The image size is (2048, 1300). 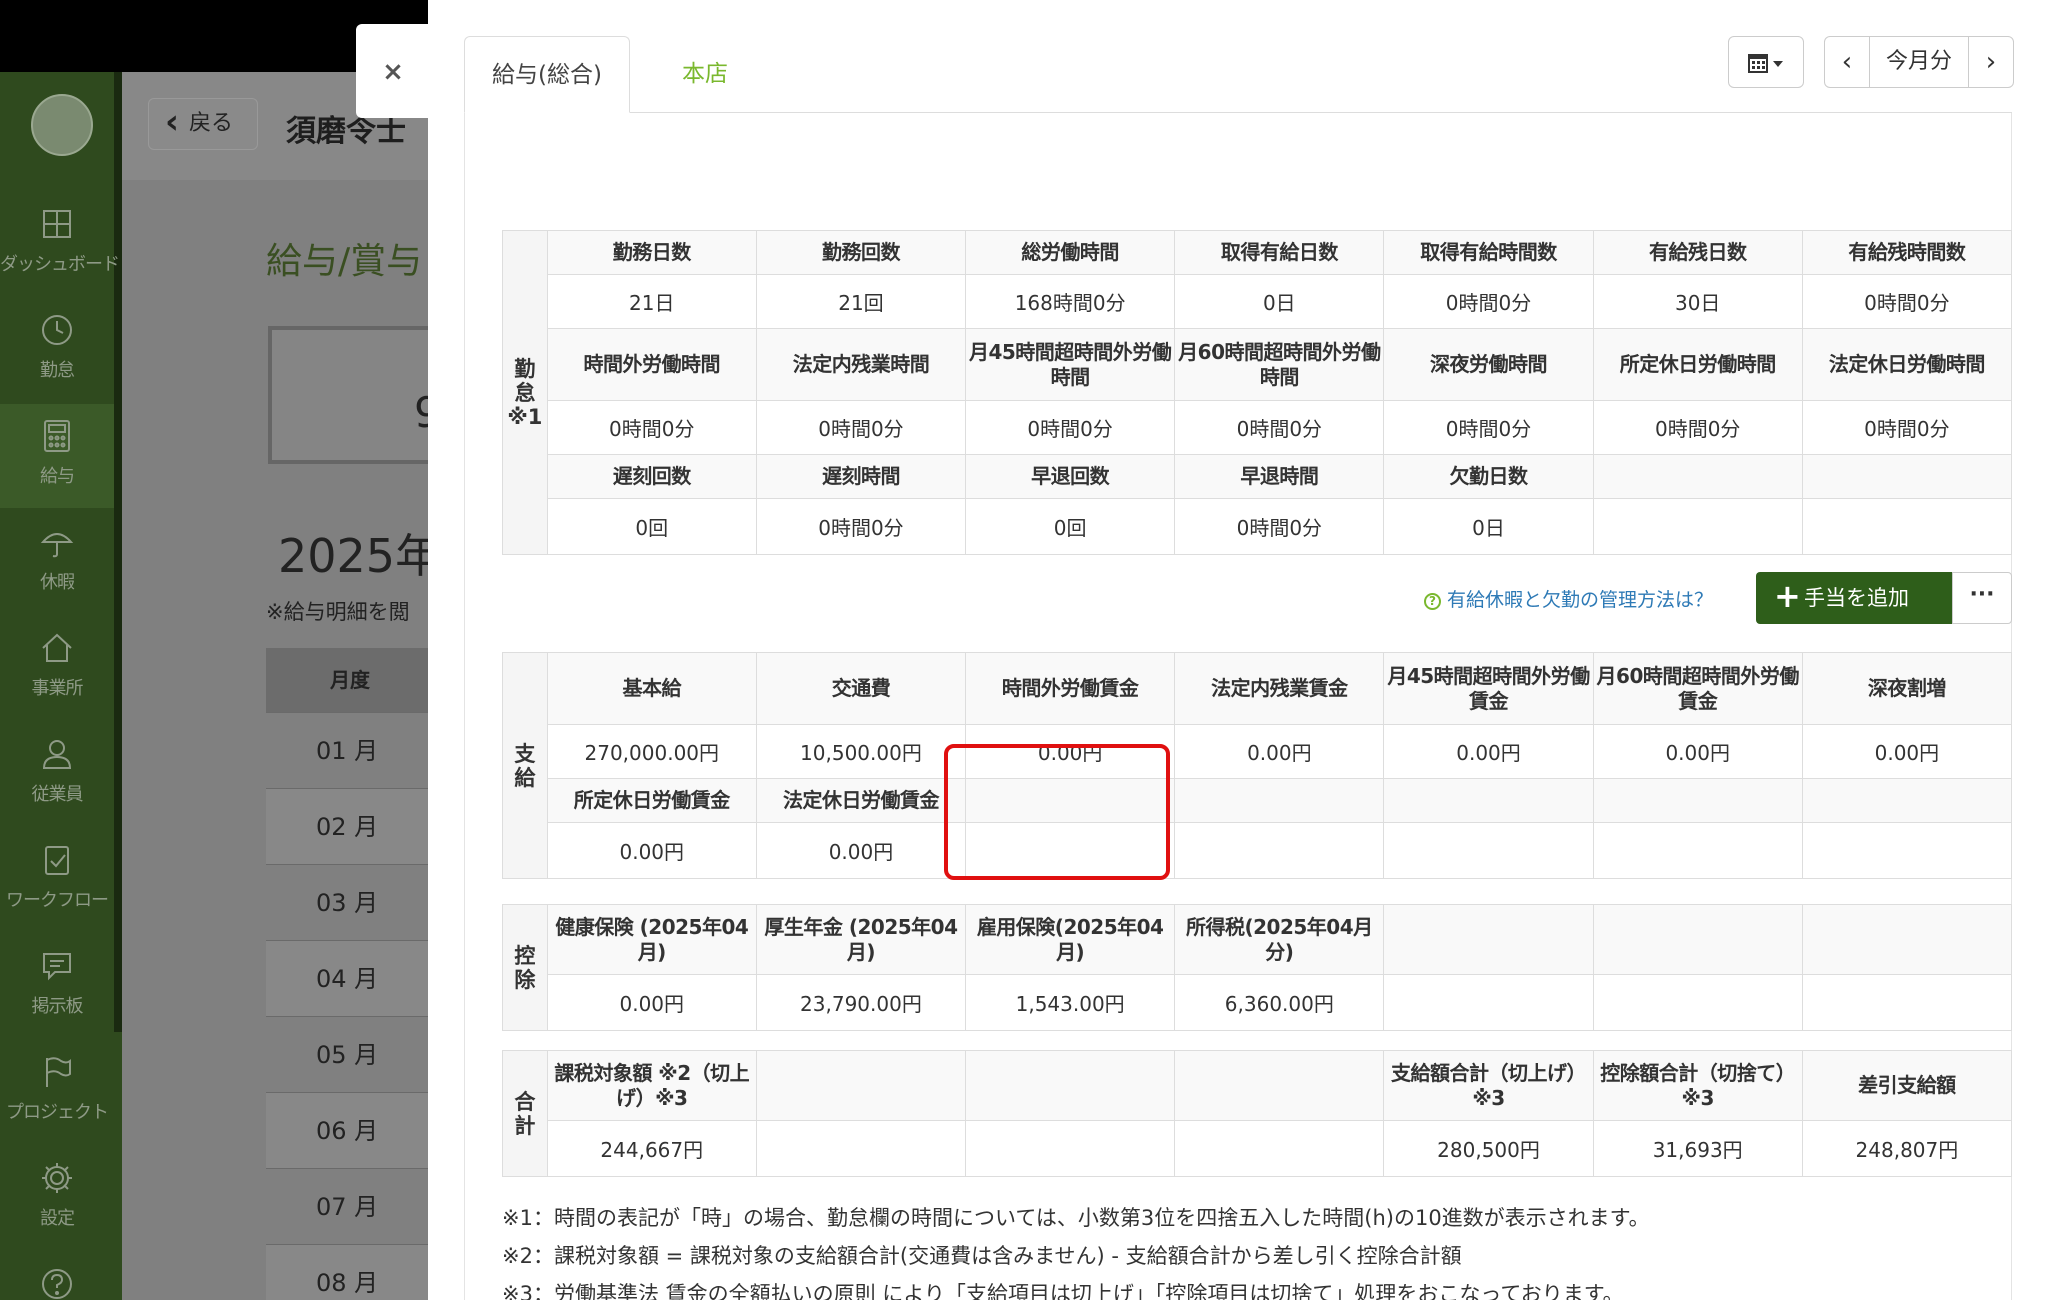 I want to click on column-header: 所得税(2025年04月分), so click(x=1279, y=939).